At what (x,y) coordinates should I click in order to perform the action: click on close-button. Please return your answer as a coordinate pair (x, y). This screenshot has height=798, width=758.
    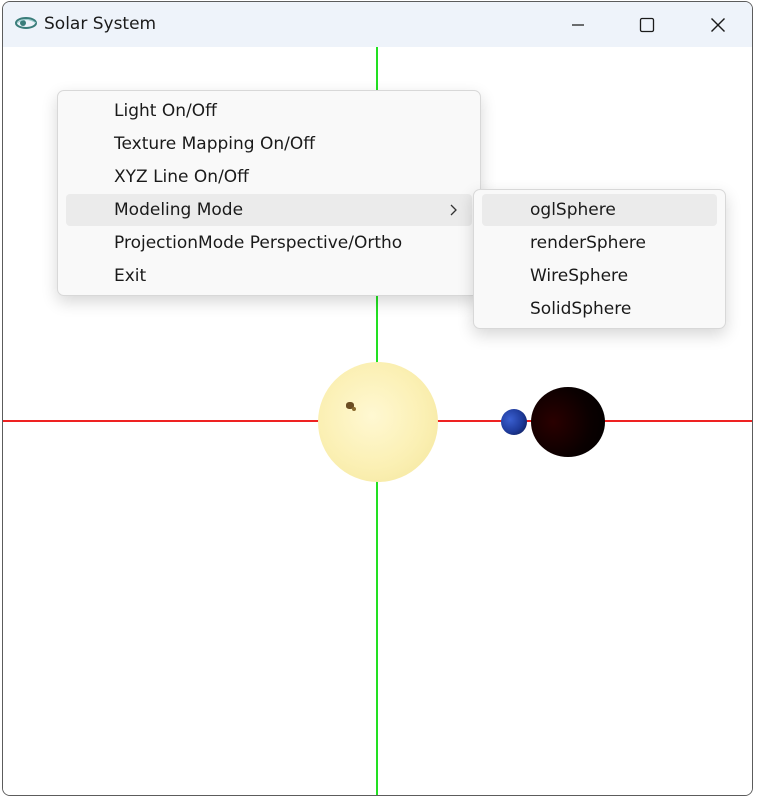
    Looking at the image, I should click on (718, 24).